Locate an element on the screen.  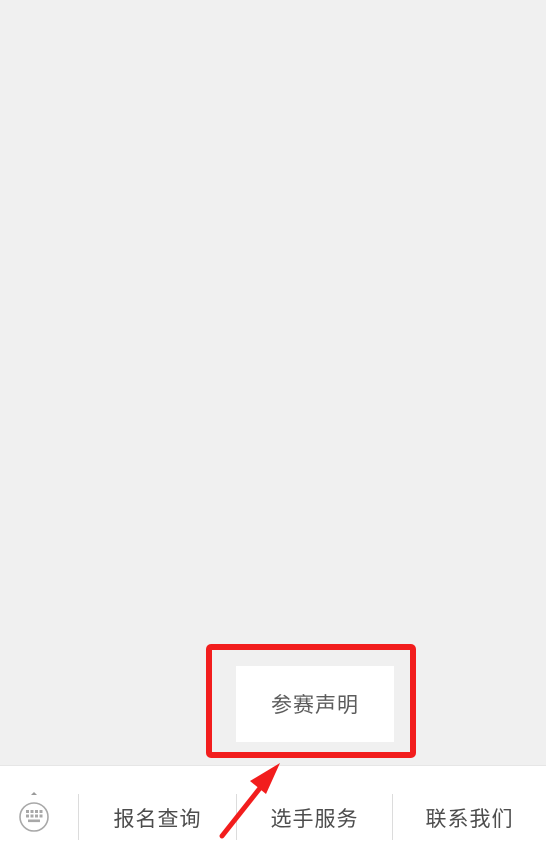
menu-item-label: 联系我们 is located at coordinates (469, 818).